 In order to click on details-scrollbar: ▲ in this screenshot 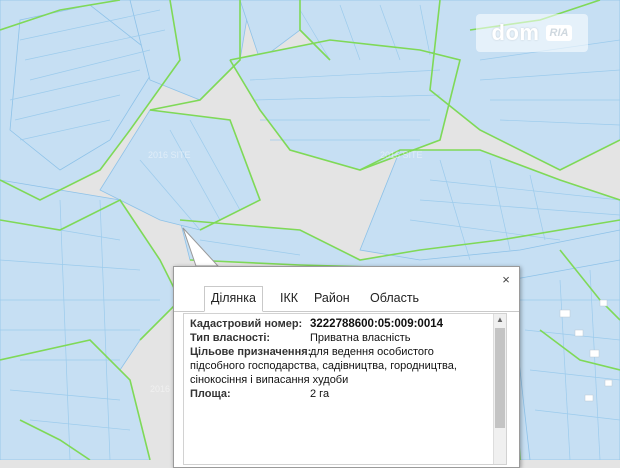, I will do `click(499, 389)`.